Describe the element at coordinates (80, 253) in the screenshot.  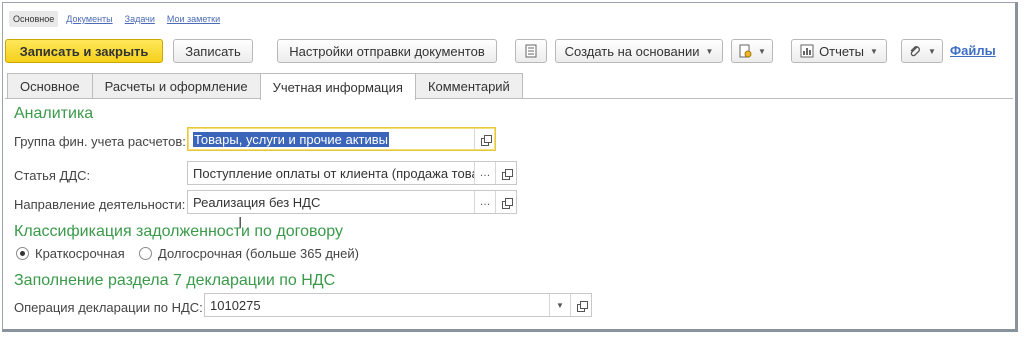
I see `short-term-label: Краткосрочная` at that location.